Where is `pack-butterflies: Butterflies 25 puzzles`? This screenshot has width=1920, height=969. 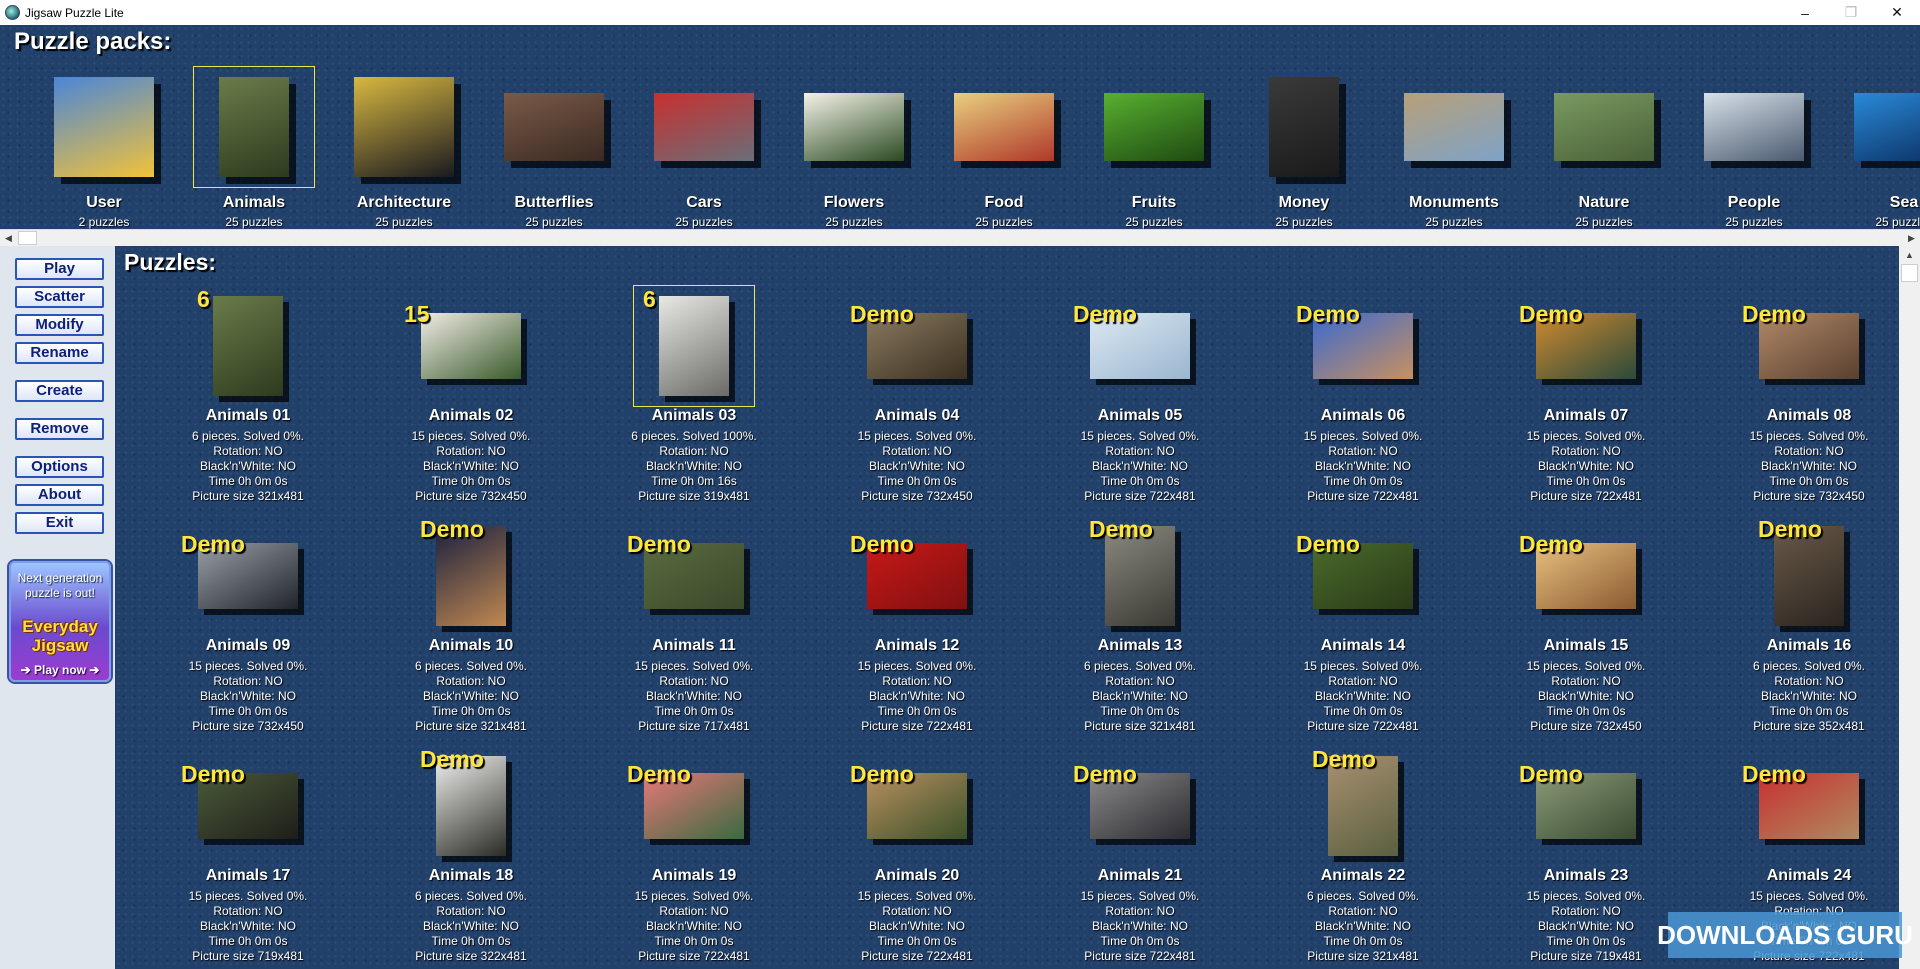
pack-butterflies: Butterflies 25 puzzles is located at coordinates (554, 148).